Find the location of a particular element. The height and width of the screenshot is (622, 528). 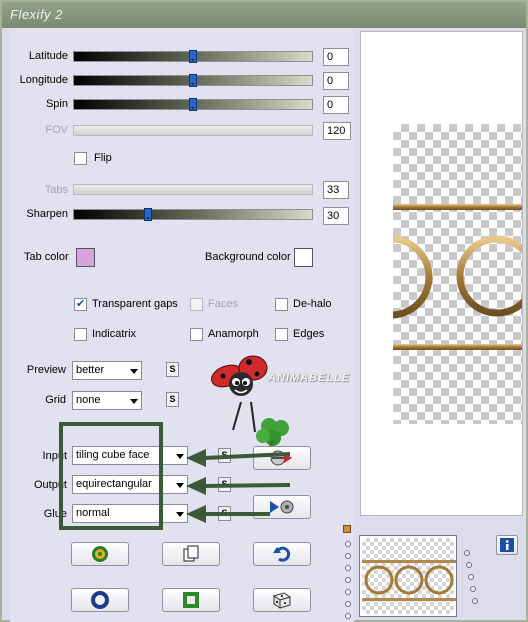

annotation-arrows-icon is located at coordinates (238, 486).